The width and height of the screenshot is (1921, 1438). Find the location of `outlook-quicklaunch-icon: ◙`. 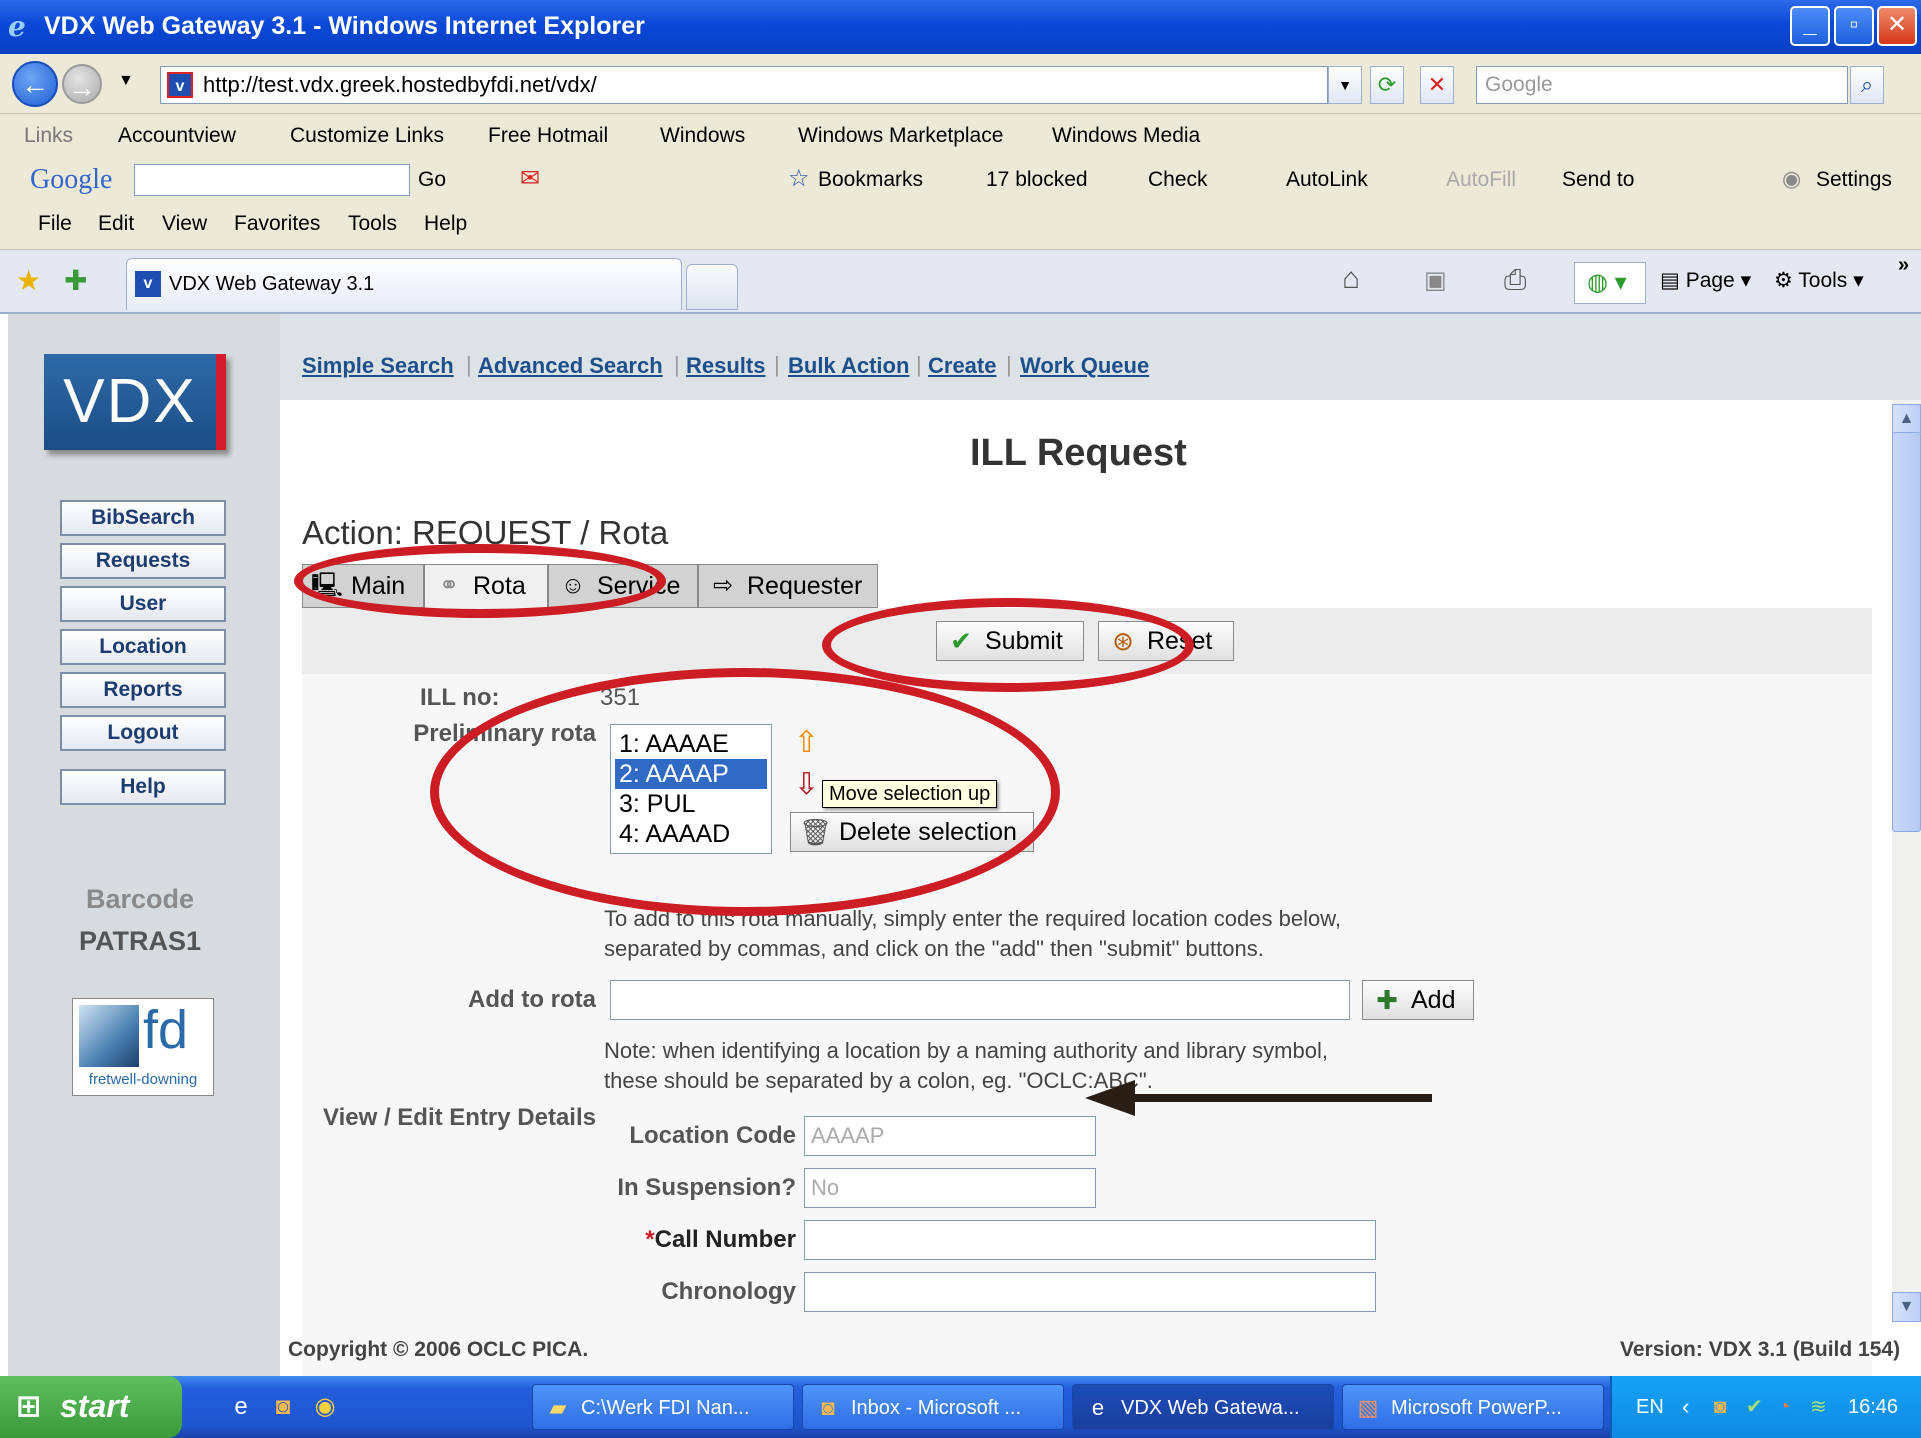

outlook-quicklaunch-icon: ◙ is located at coordinates (283, 1407).